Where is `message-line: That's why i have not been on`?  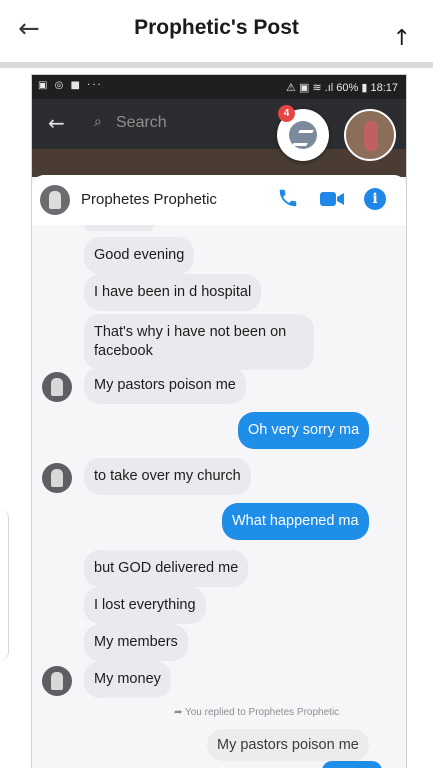 message-line: That's why i have not been on is located at coordinates (190, 332).